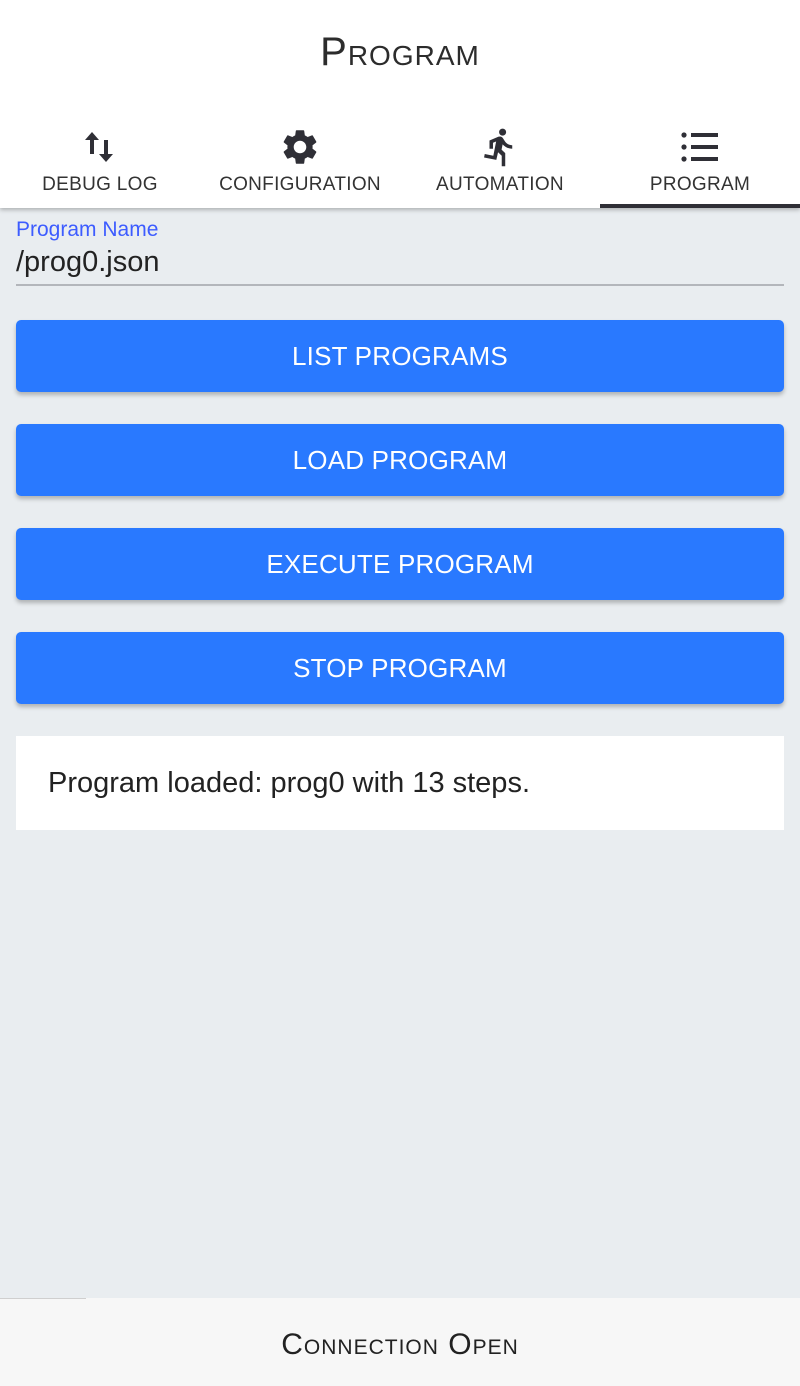  What do you see at coordinates (400, 262) in the screenshot?
I see `program-name-input` at bounding box center [400, 262].